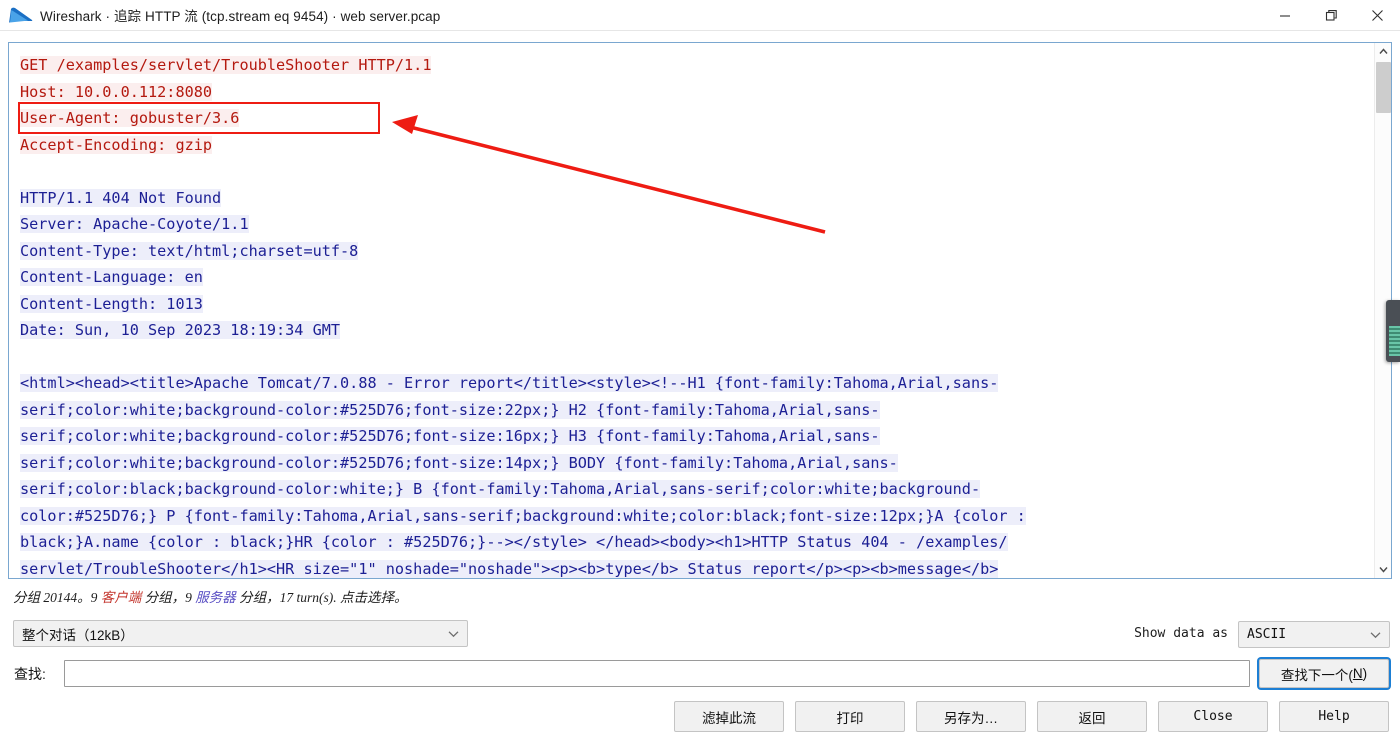 Image resolution: width=1400 pixels, height=749 pixels. Describe the element at coordinates (116, 91) in the screenshot. I see `stream-line-request: Host: 10.0.0.112:8080` at that location.